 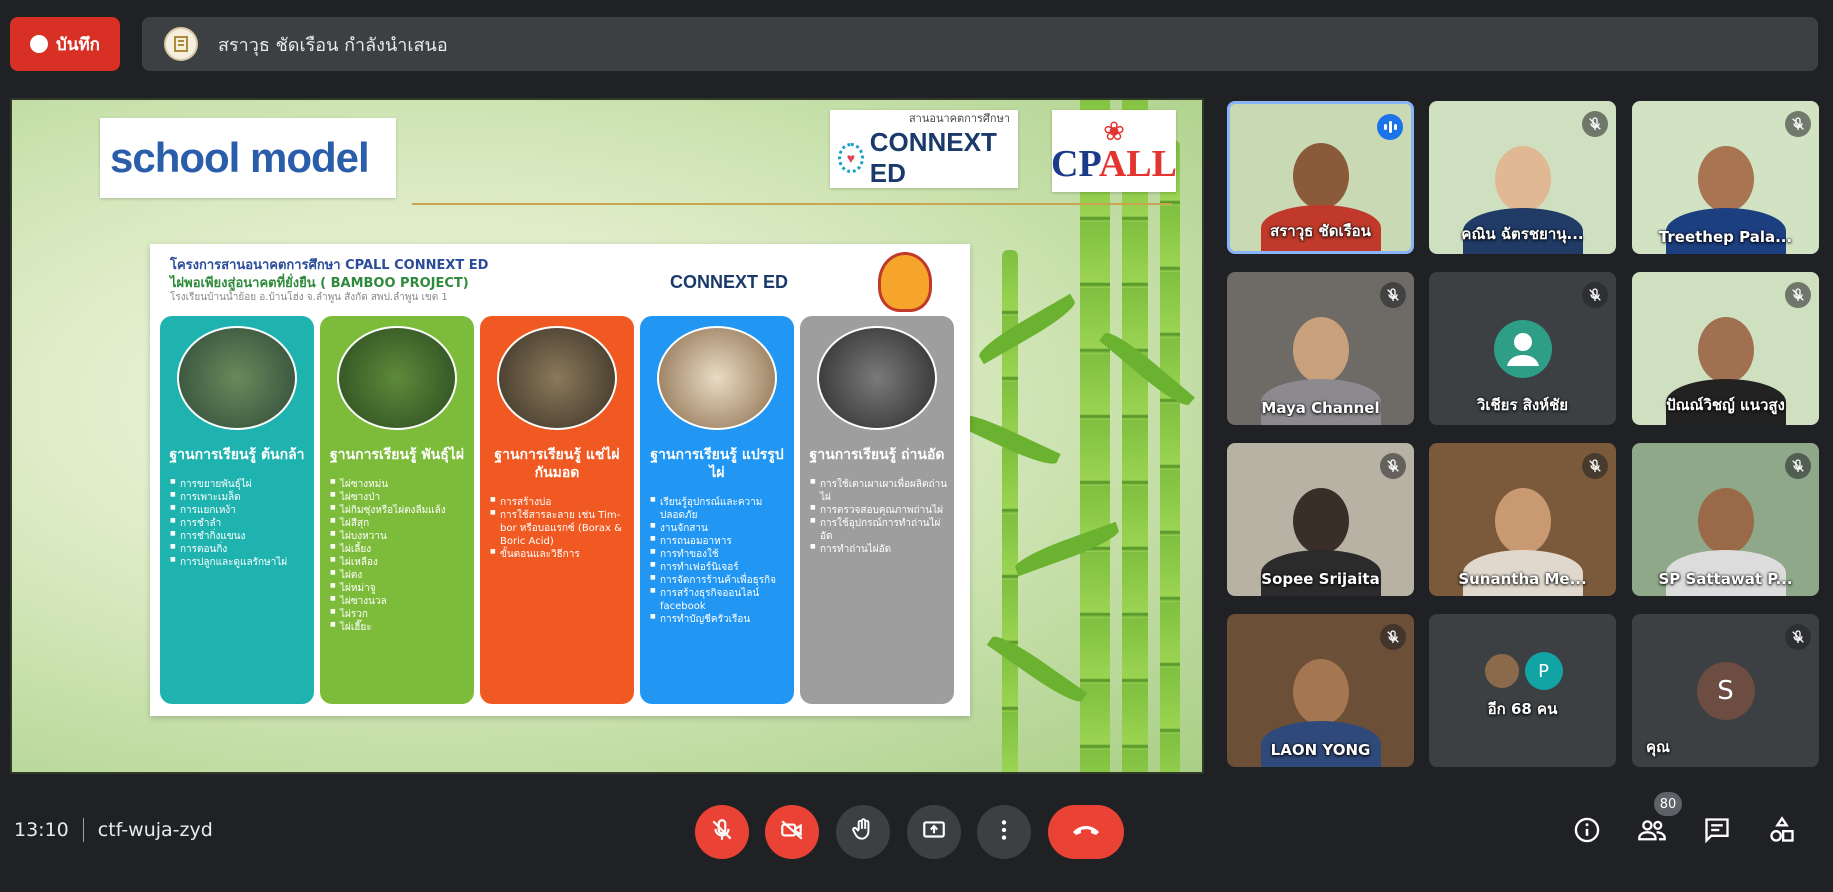 I want to click on station-item: การจัดการร้านค้าเพื่อธุรกิจ, so click(x=719, y=580).